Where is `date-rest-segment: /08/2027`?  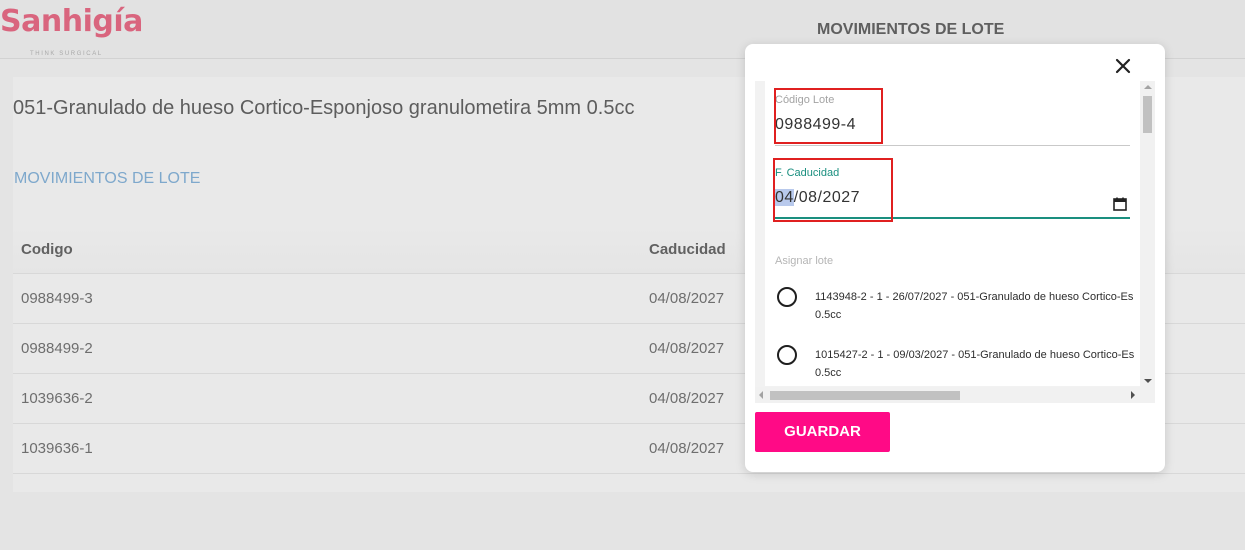 date-rest-segment: /08/2027 is located at coordinates (827, 197).